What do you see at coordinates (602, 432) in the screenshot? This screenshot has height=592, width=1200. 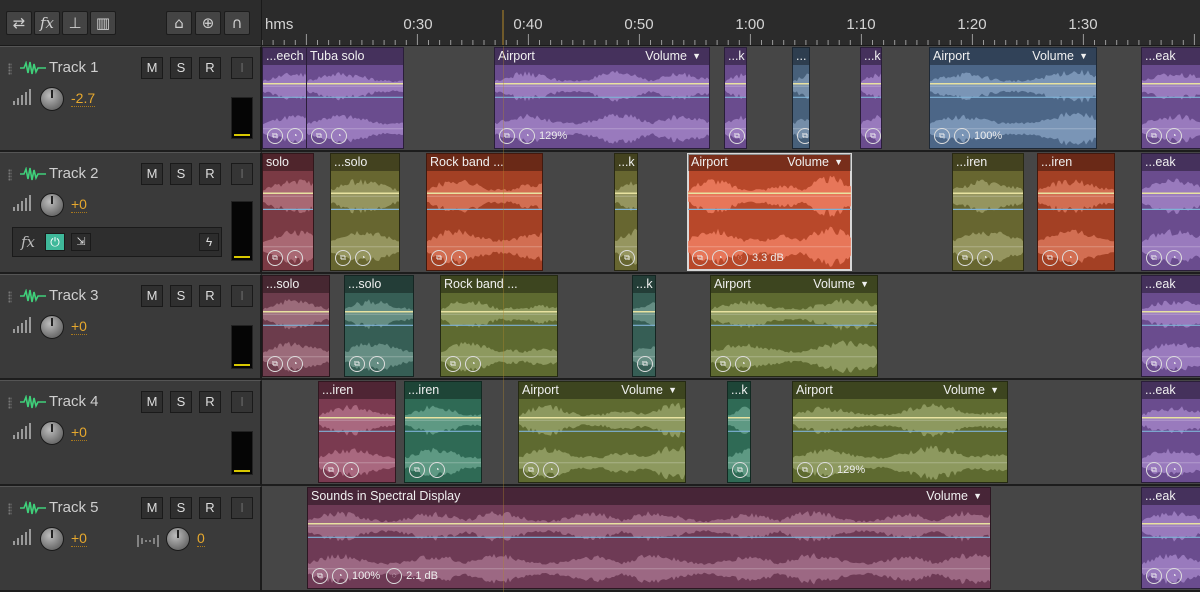 I see `audio-clip: Airport Volume ▼ ⧉ ◔` at bounding box center [602, 432].